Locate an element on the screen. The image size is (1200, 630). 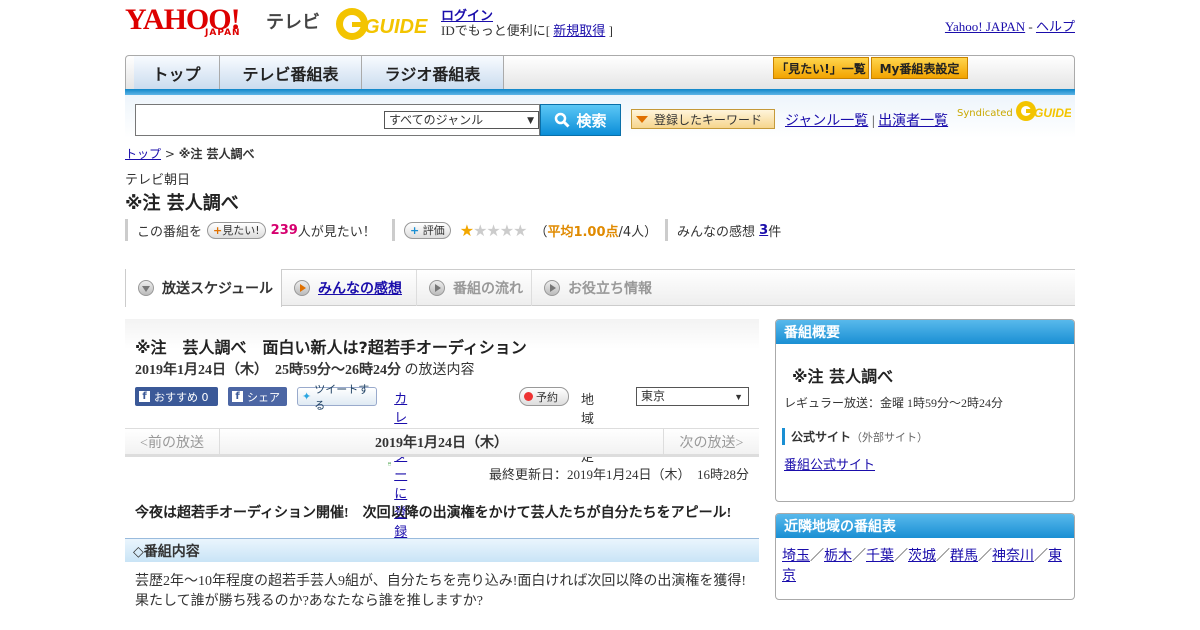
facebook-share-button: f シェア is located at coordinates (257, 396).